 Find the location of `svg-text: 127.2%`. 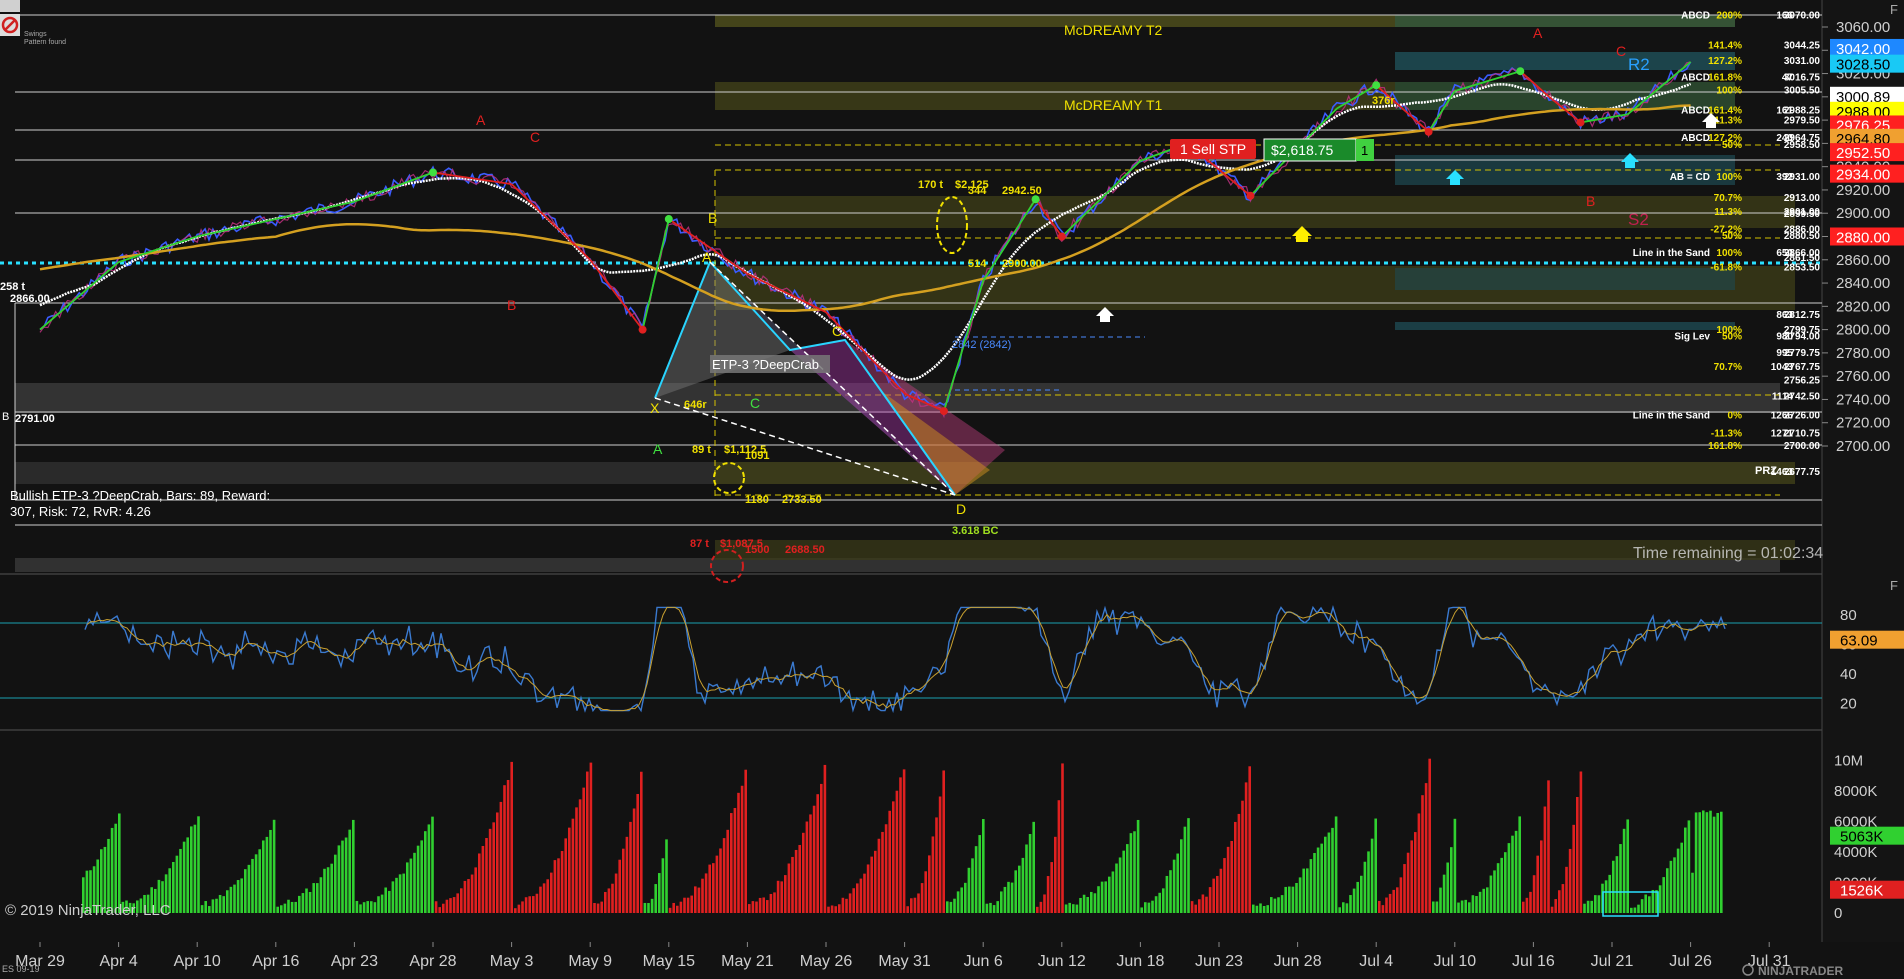

svg-text: 127.2% is located at coordinates (1725, 61).